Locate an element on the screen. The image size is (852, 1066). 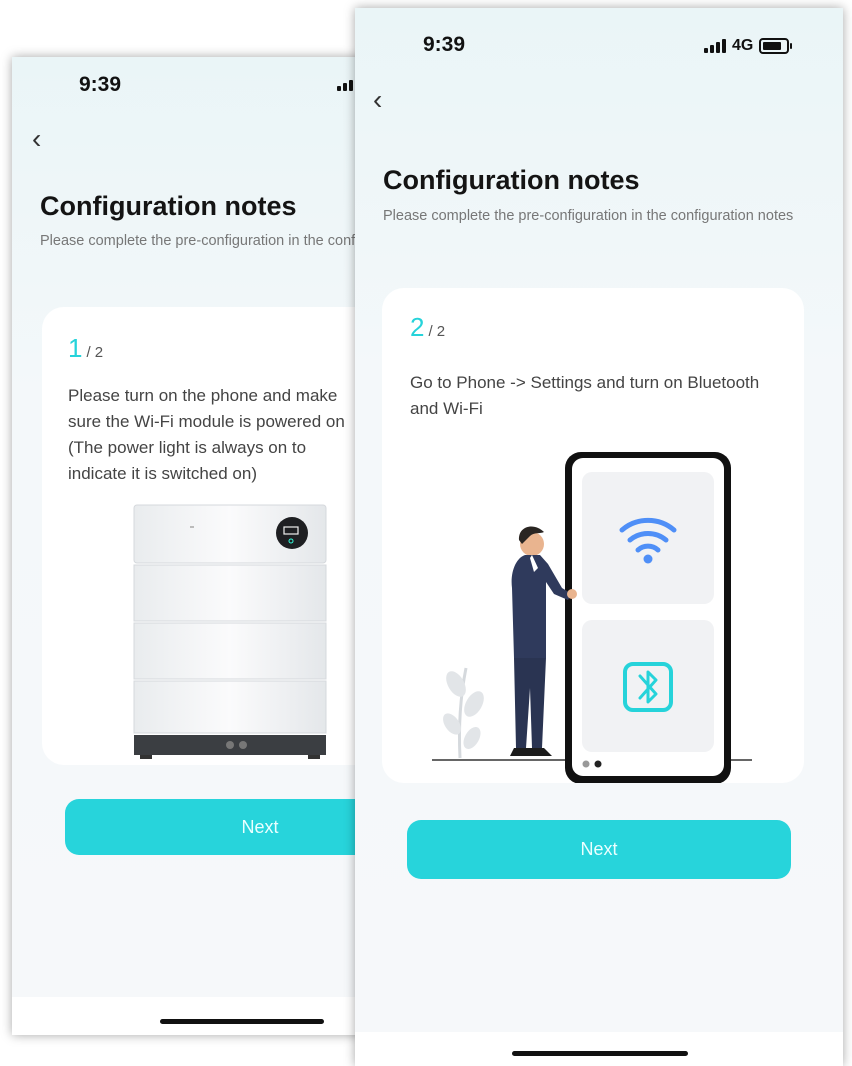
step-indicator: 1 / 2 is located at coordinates (85, 348).